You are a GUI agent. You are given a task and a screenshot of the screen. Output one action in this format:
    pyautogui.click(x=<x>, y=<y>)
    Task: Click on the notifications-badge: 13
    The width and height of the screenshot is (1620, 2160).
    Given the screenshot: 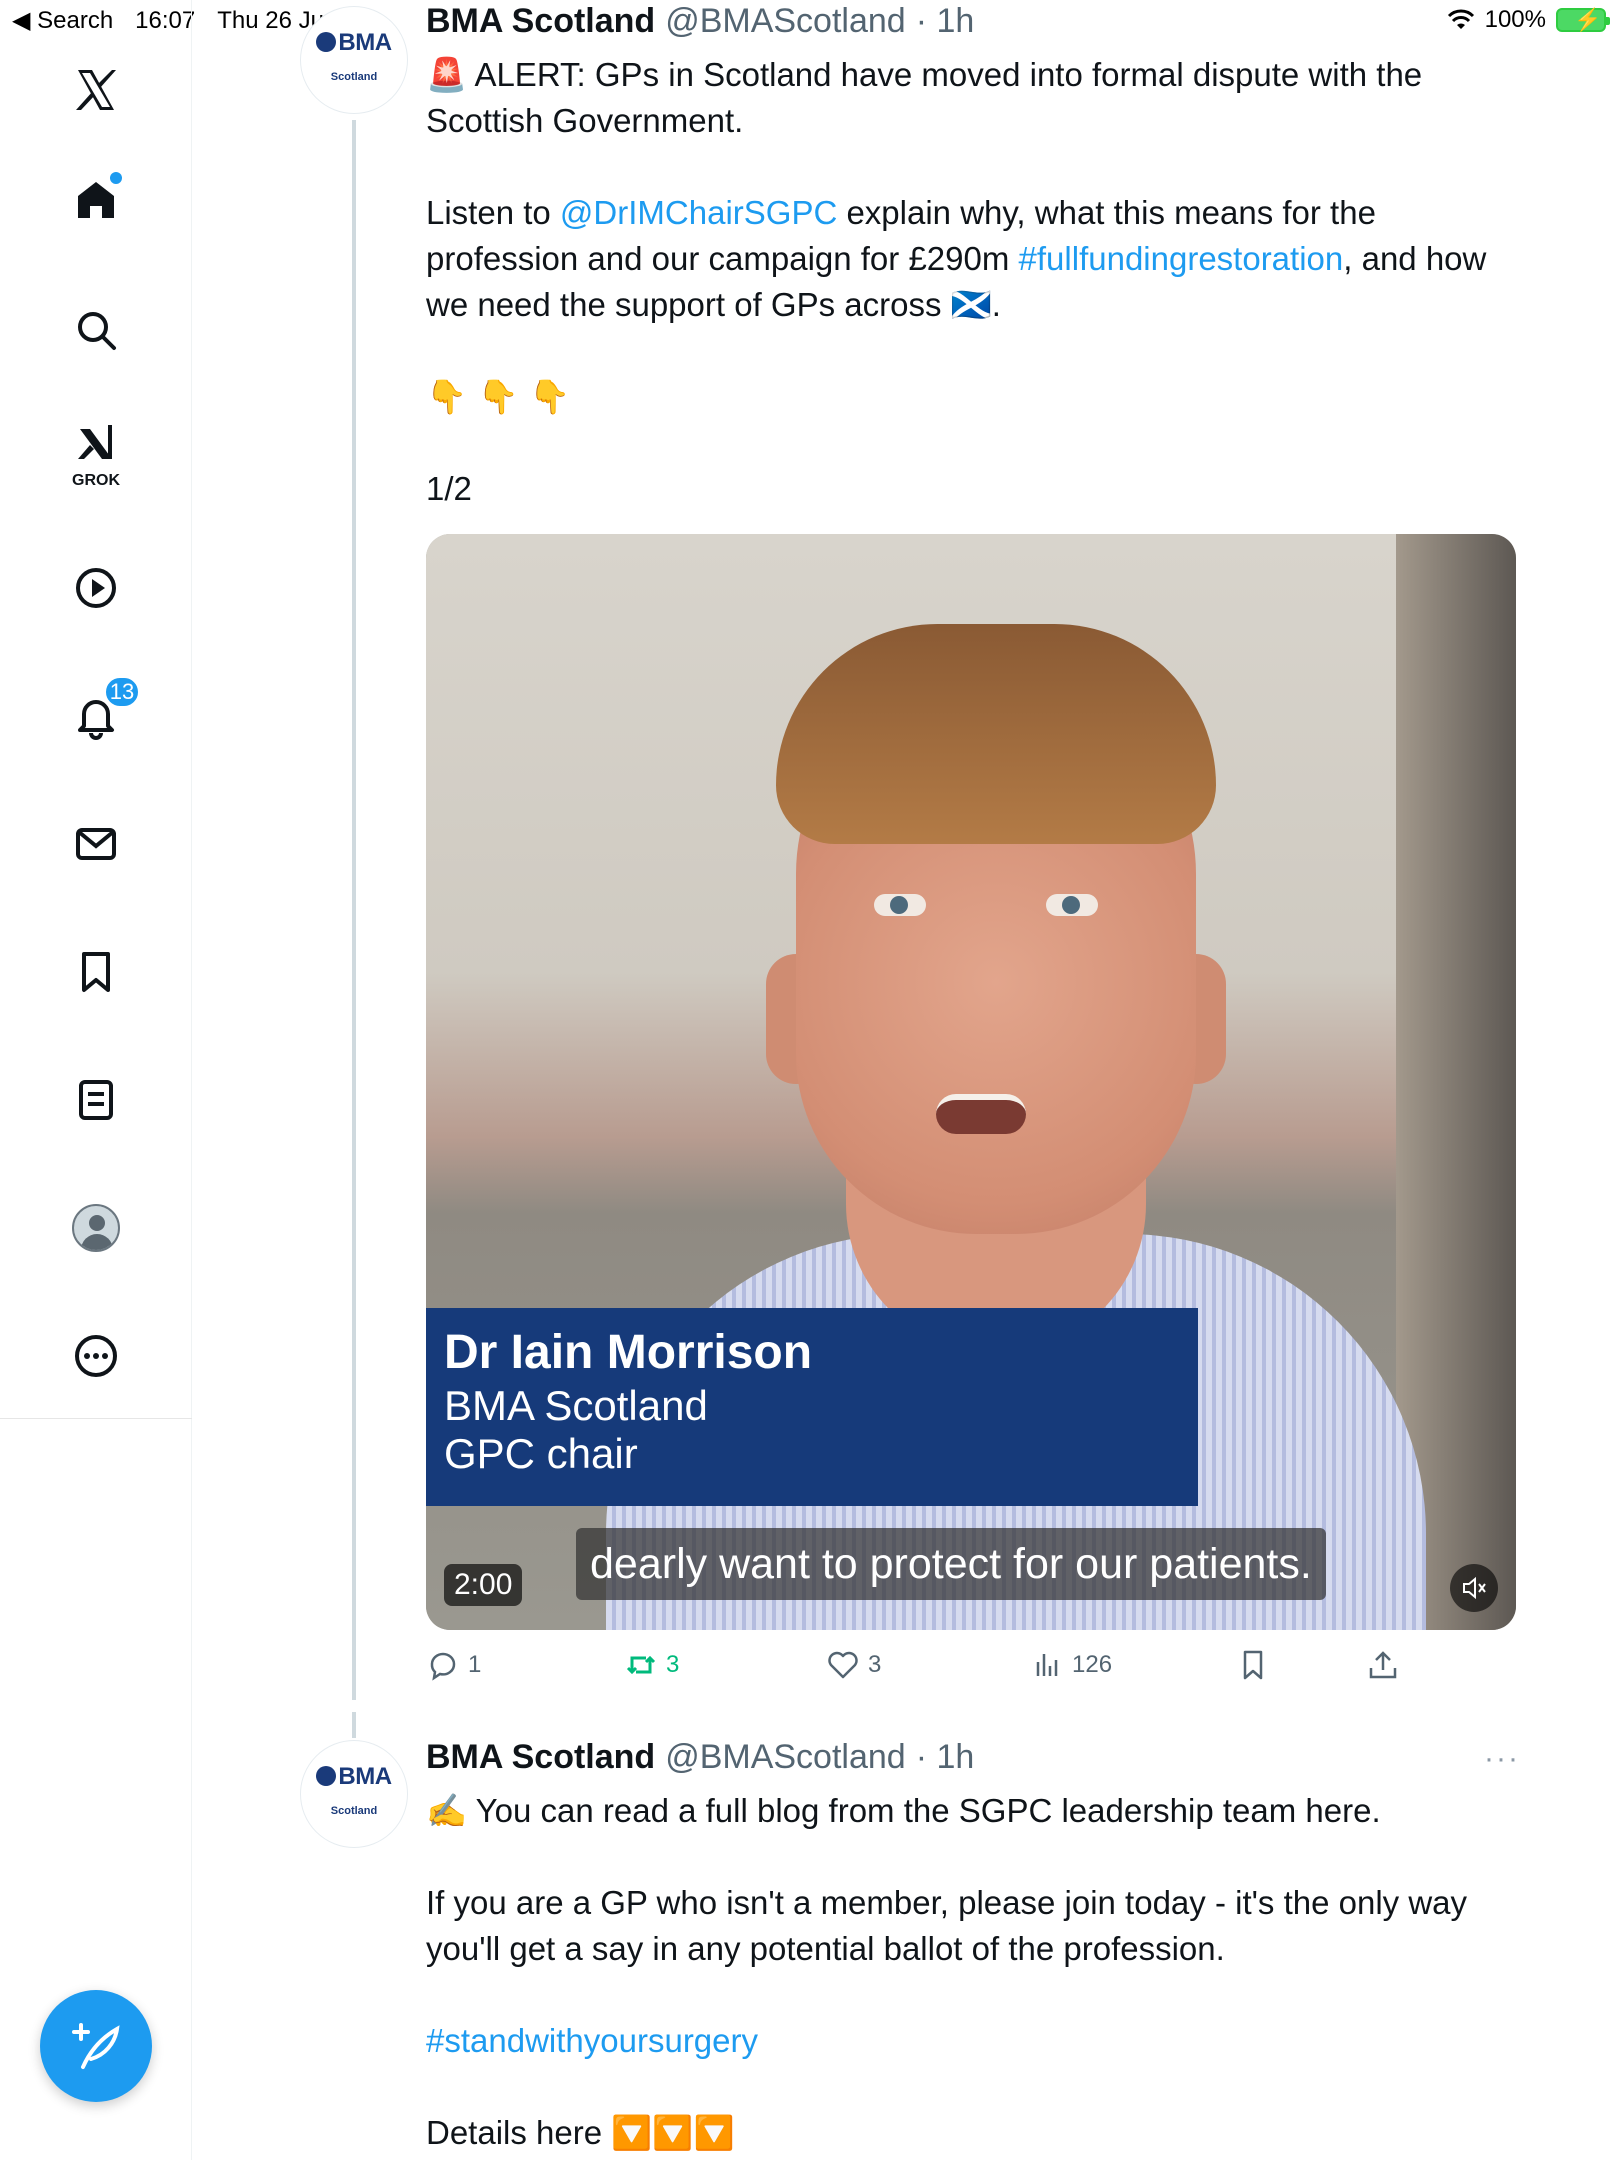 What is the action you would take?
    pyautogui.click(x=122, y=692)
    